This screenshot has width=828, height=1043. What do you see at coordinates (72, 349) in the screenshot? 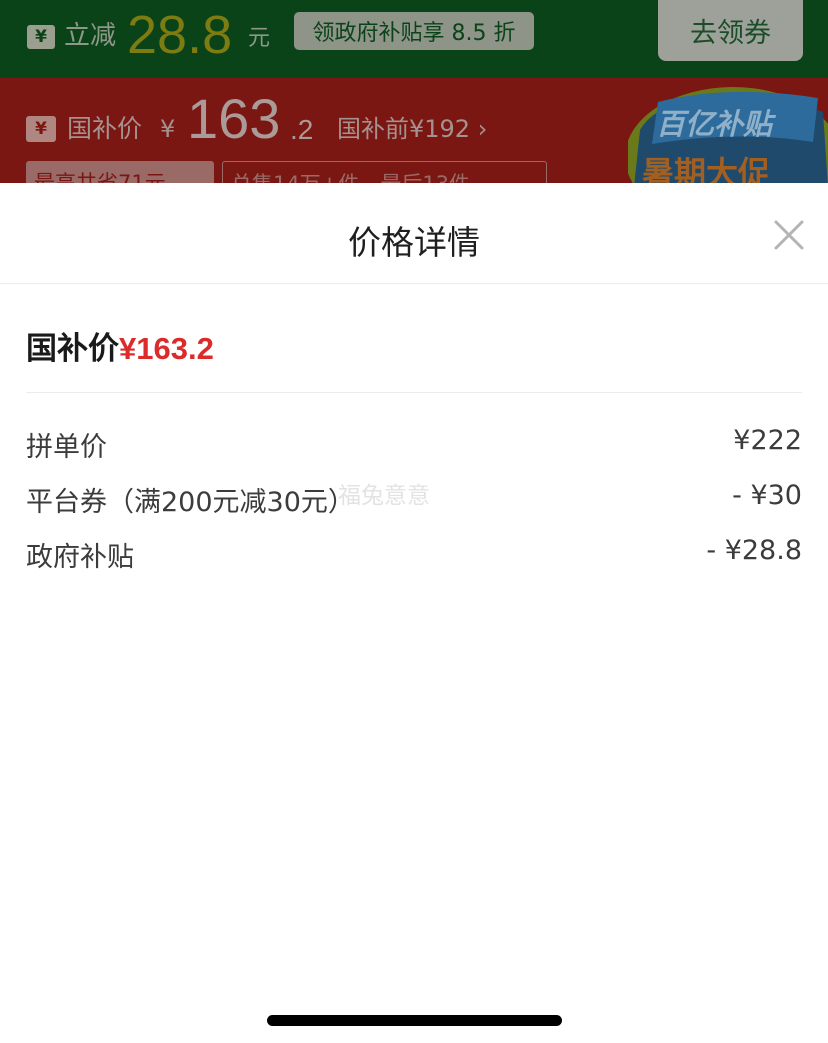
I see `final-price-label: 国补价` at bounding box center [72, 349].